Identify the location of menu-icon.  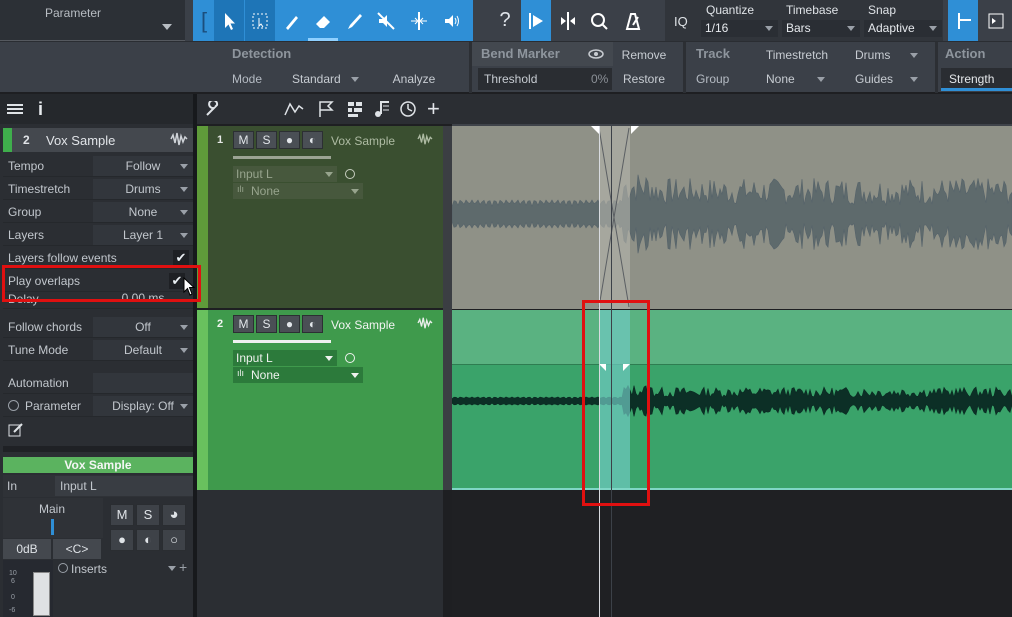
(15, 109).